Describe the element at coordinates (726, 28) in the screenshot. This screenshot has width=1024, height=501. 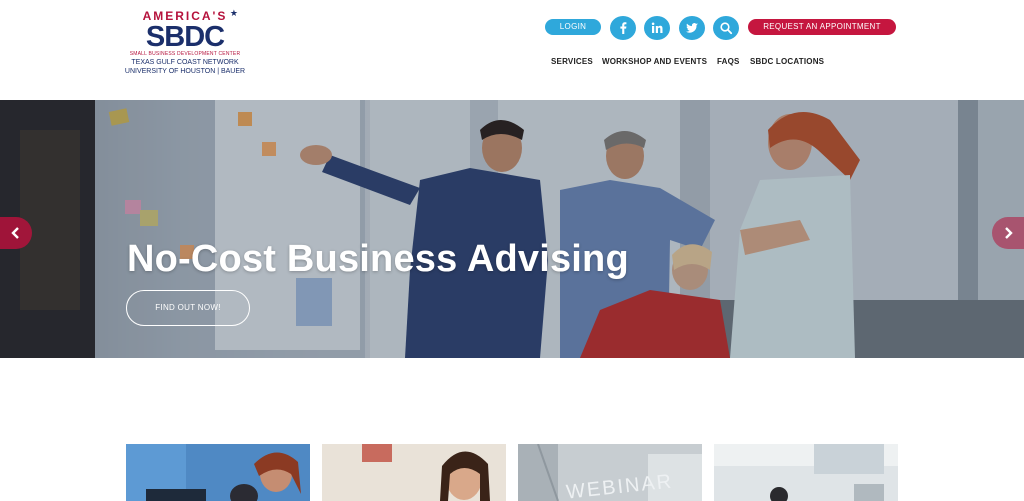
I see `search-icon` at that location.